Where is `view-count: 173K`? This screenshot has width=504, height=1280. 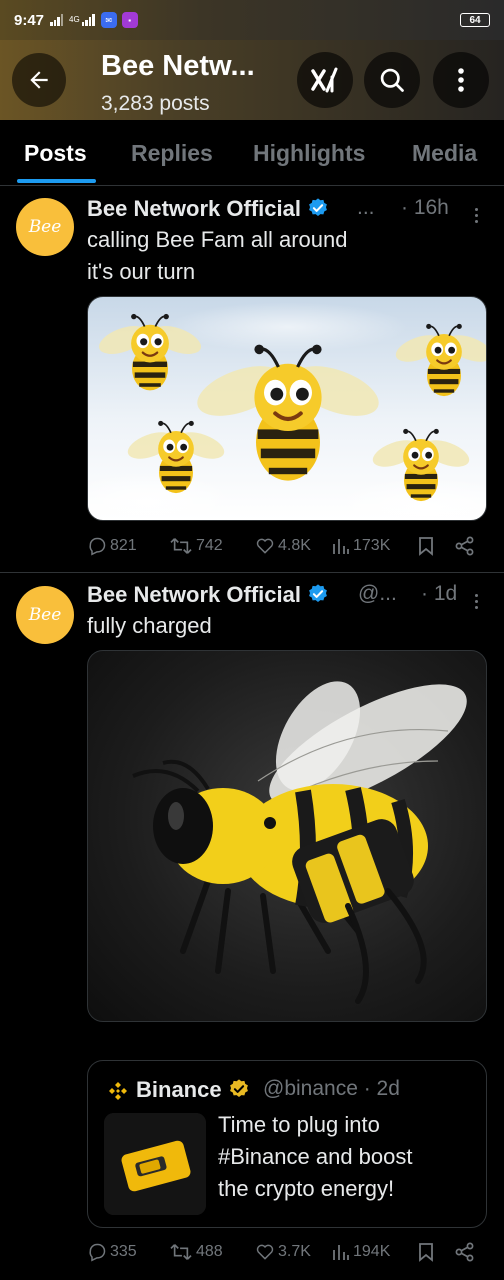 view-count: 173K is located at coordinates (372, 545).